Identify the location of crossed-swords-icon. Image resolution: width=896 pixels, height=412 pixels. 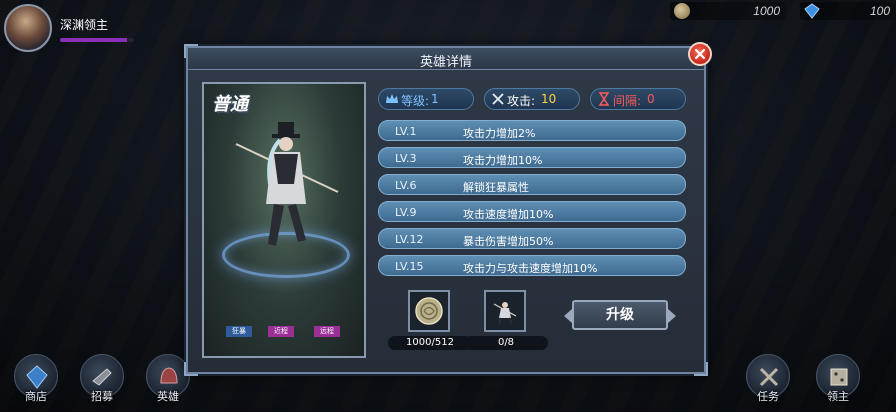
(498, 99).